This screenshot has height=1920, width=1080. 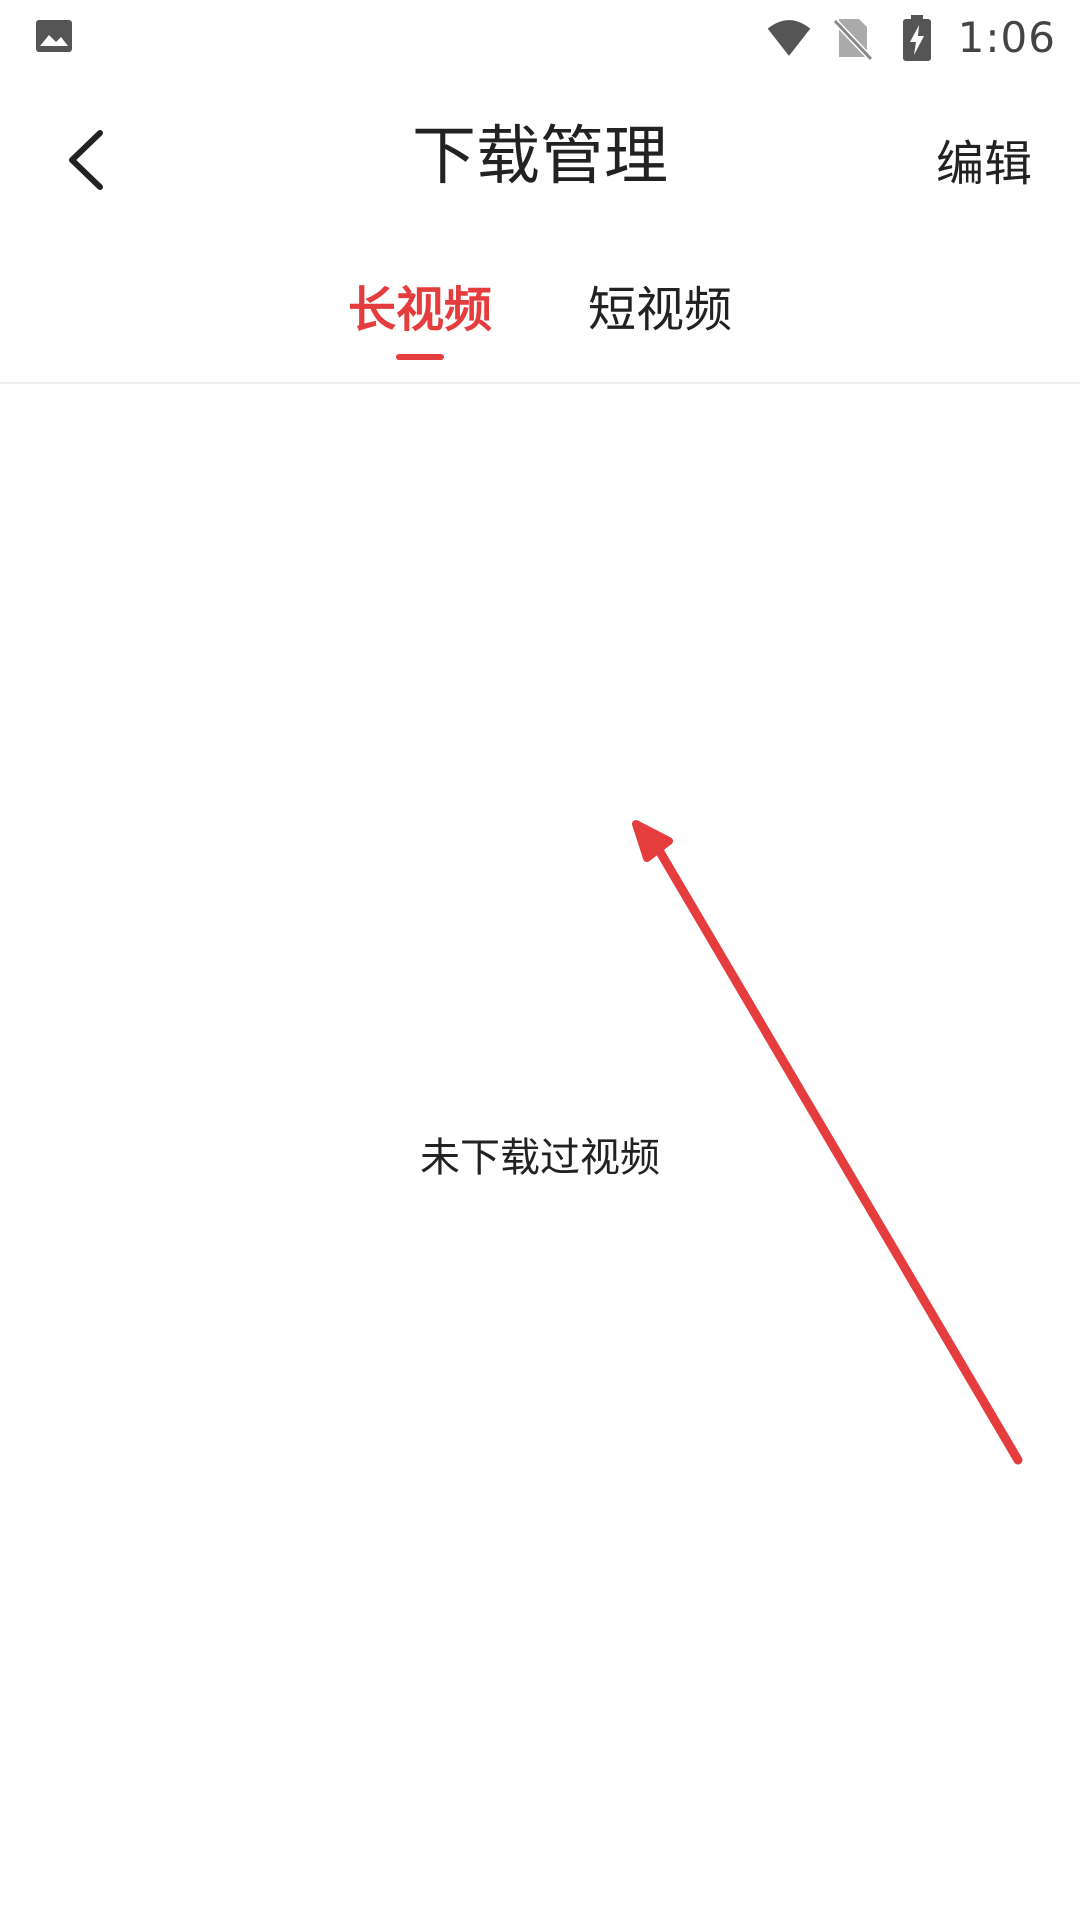 I want to click on no-sim-icon, so click(x=853, y=38).